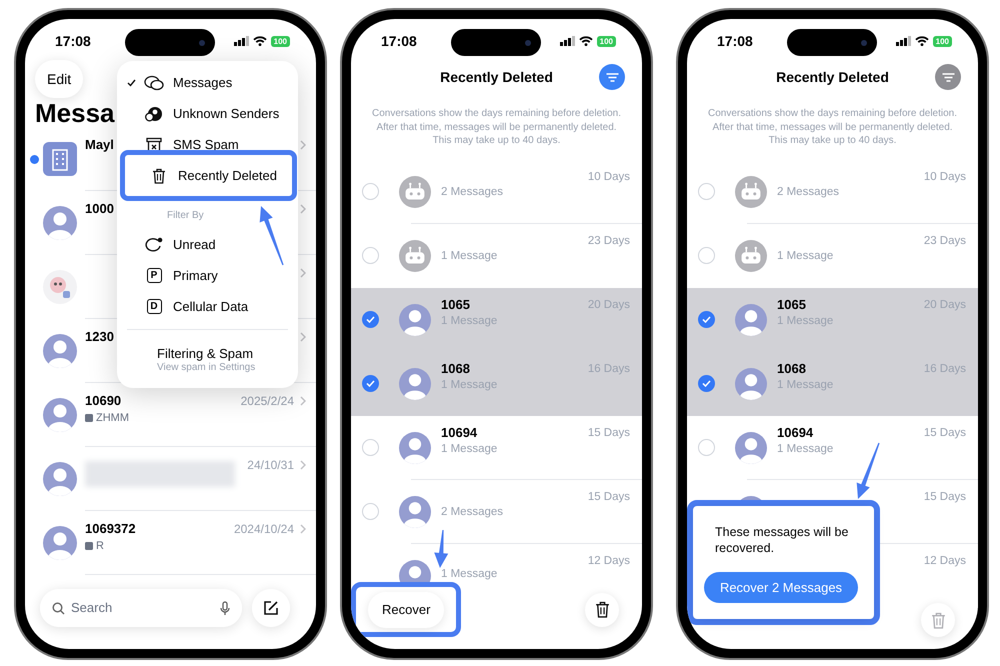 Image resolution: width=1000 pixels, height=666 pixels. What do you see at coordinates (195, 275) in the screenshot?
I see `menu-item-label: Primary` at bounding box center [195, 275].